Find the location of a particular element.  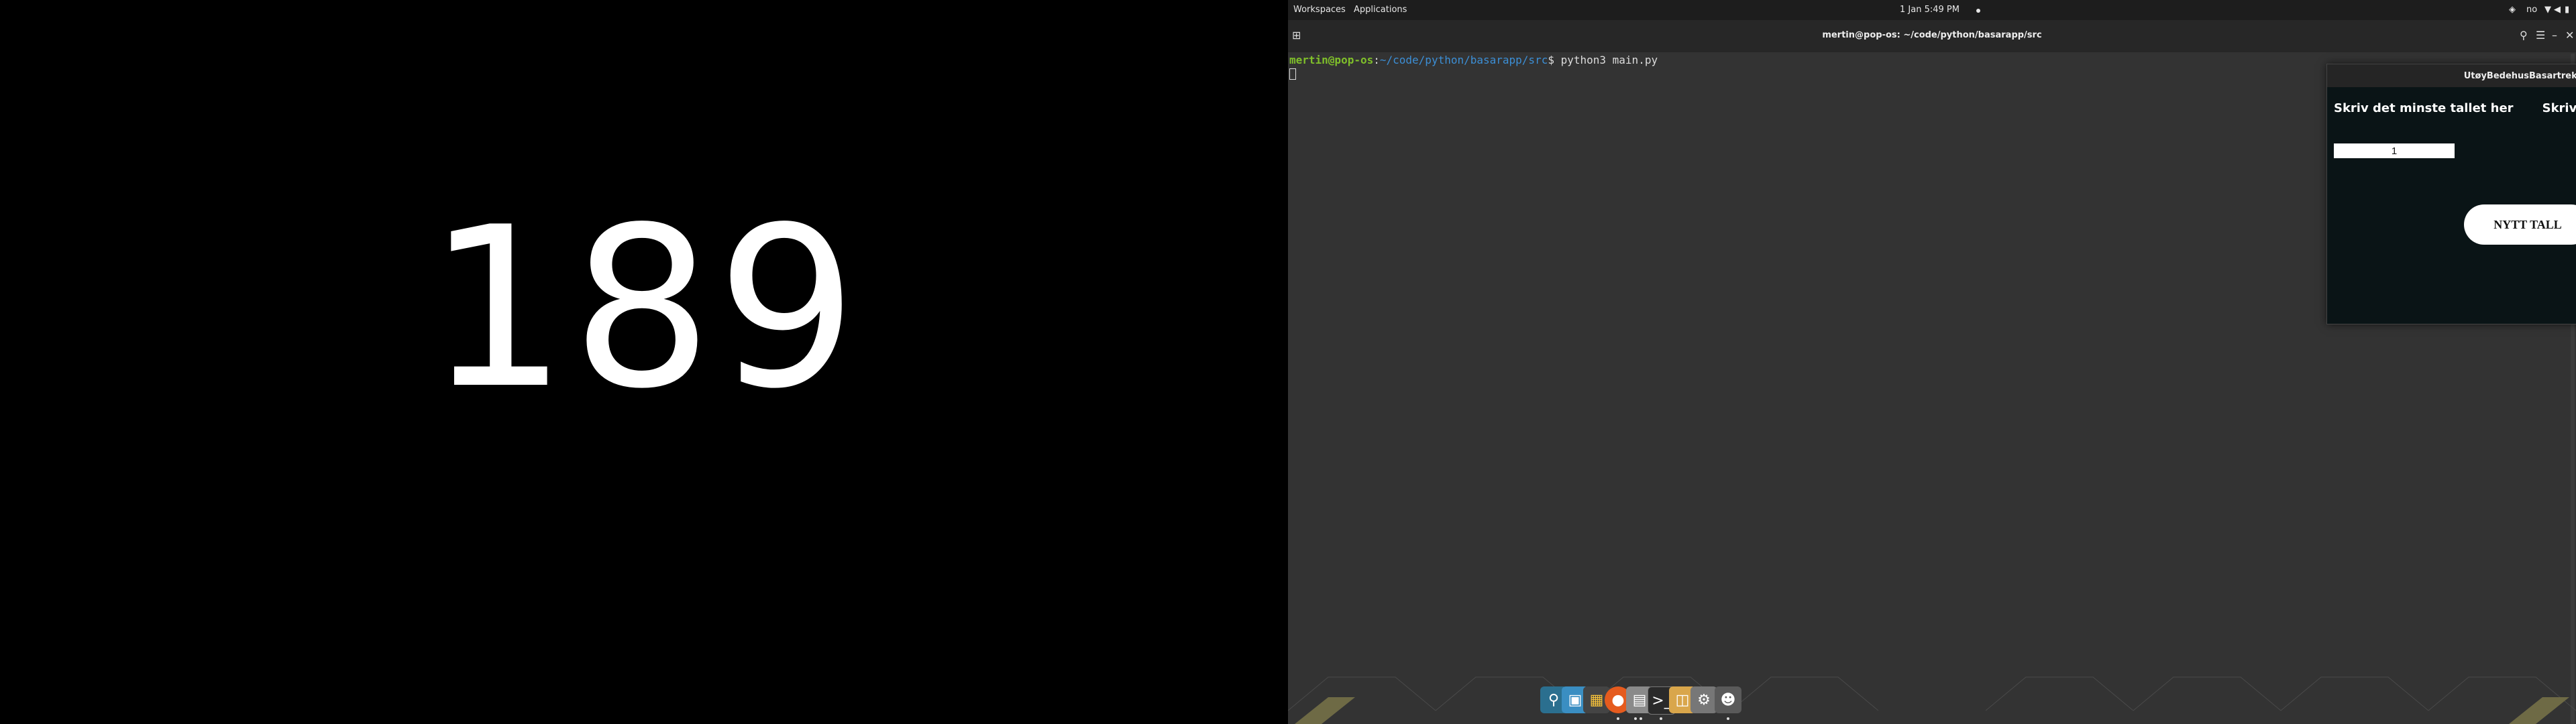

search-icon: ⚲ is located at coordinates (2524, 35).